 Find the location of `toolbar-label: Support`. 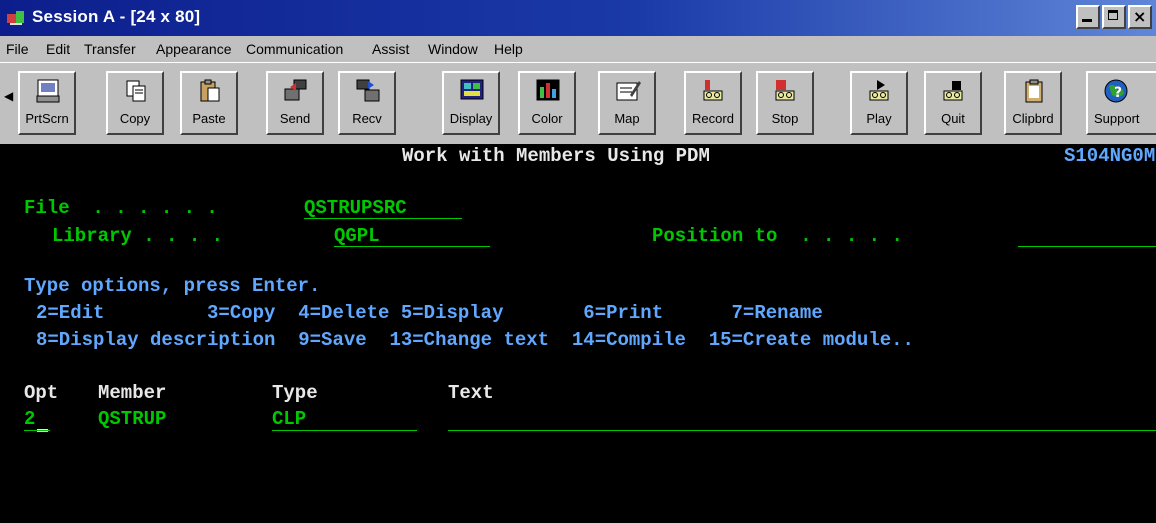

toolbar-label: Support is located at coordinates (1117, 118).